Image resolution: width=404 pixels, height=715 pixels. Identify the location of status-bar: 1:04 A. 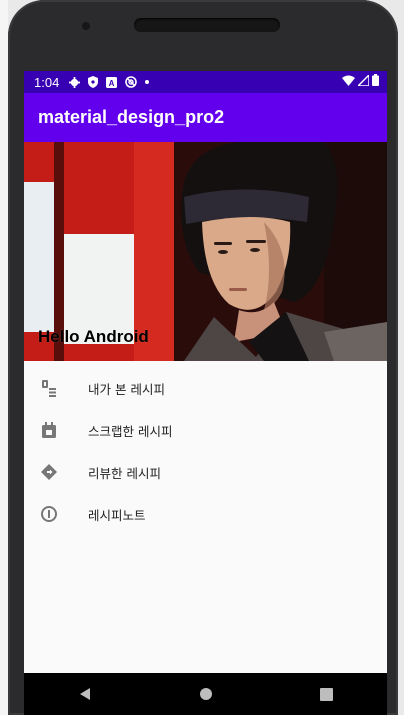
(205, 82).